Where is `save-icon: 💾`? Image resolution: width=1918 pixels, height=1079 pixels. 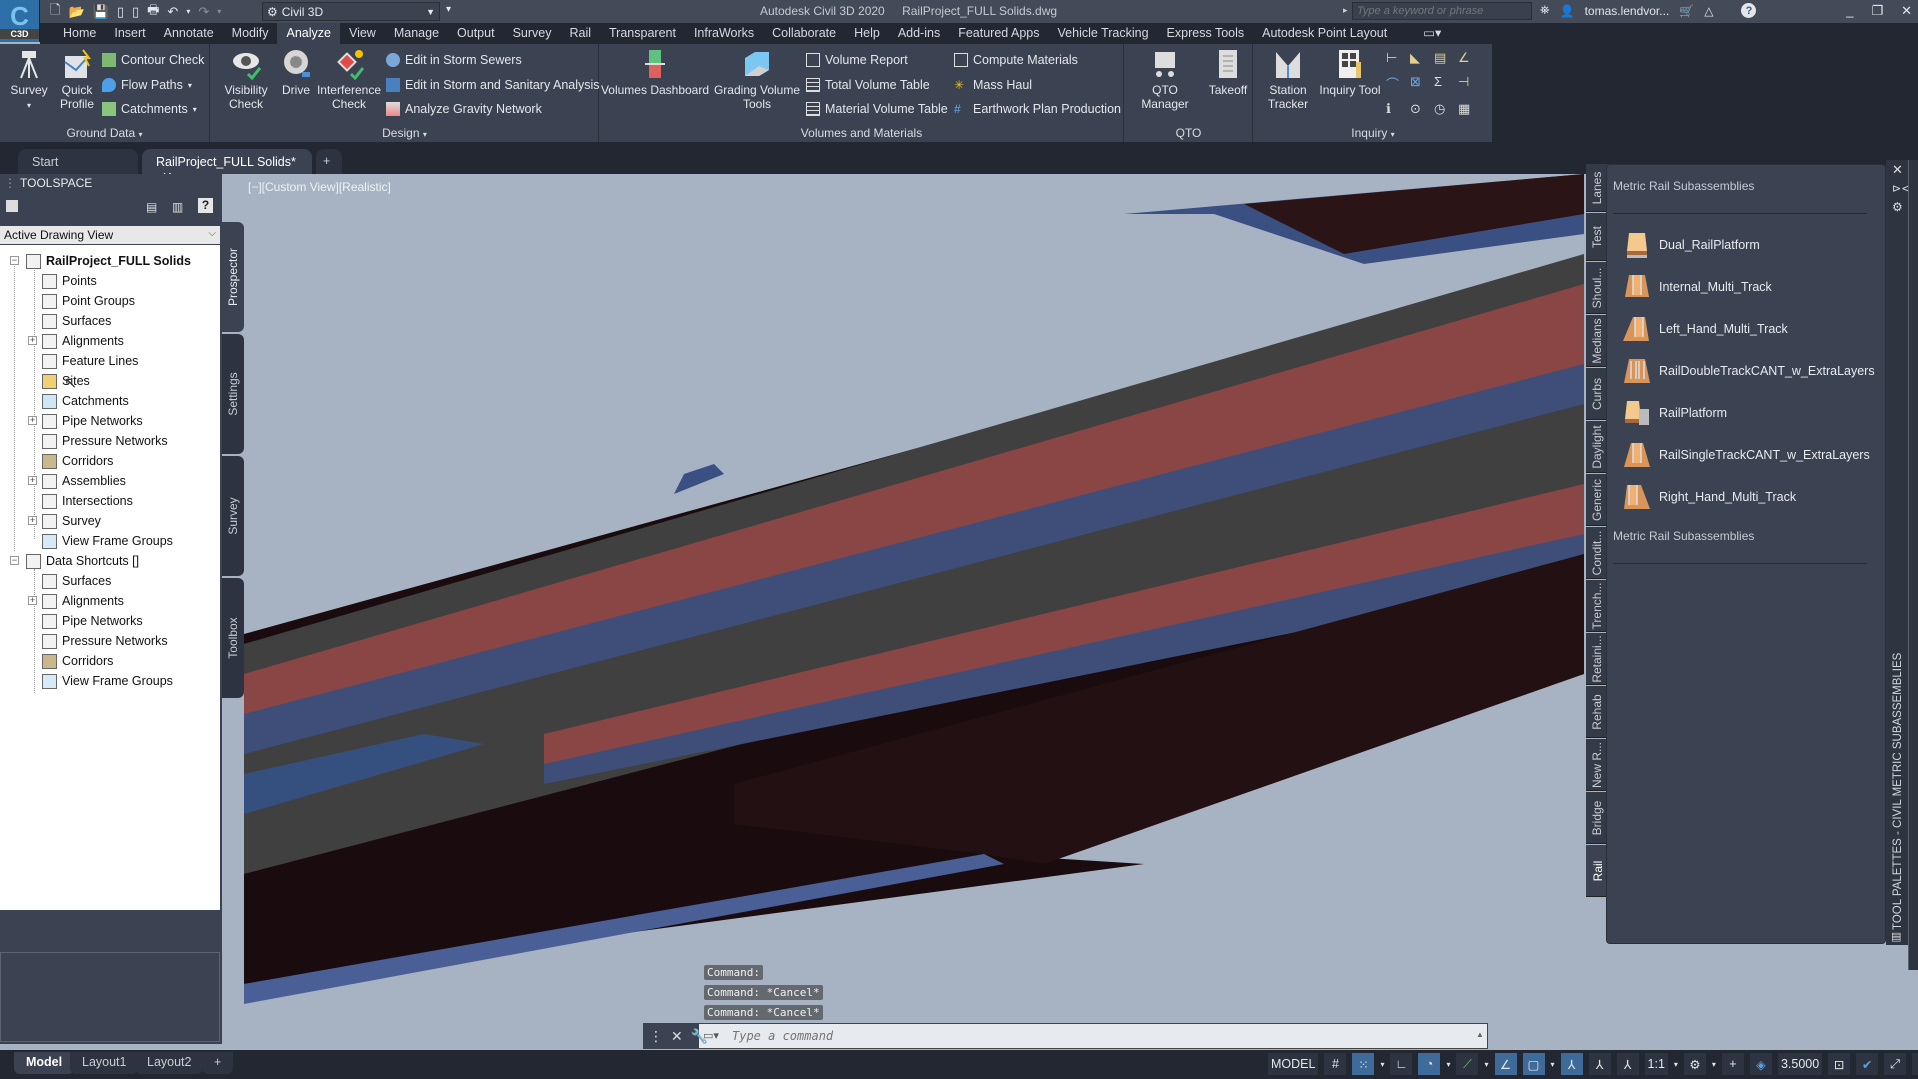 save-icon: 💾 is located at coordinates (101, 12).